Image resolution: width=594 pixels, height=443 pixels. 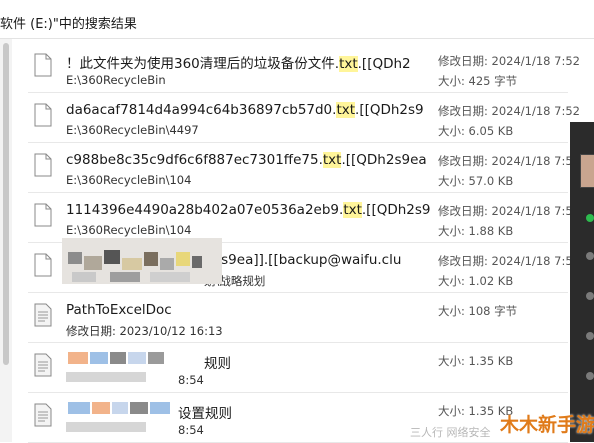 I want to click on file-name: ！此文件夹为使用360清理后的垃圾备份文件.txt.[[QDh2, so click(x=238, y=64).